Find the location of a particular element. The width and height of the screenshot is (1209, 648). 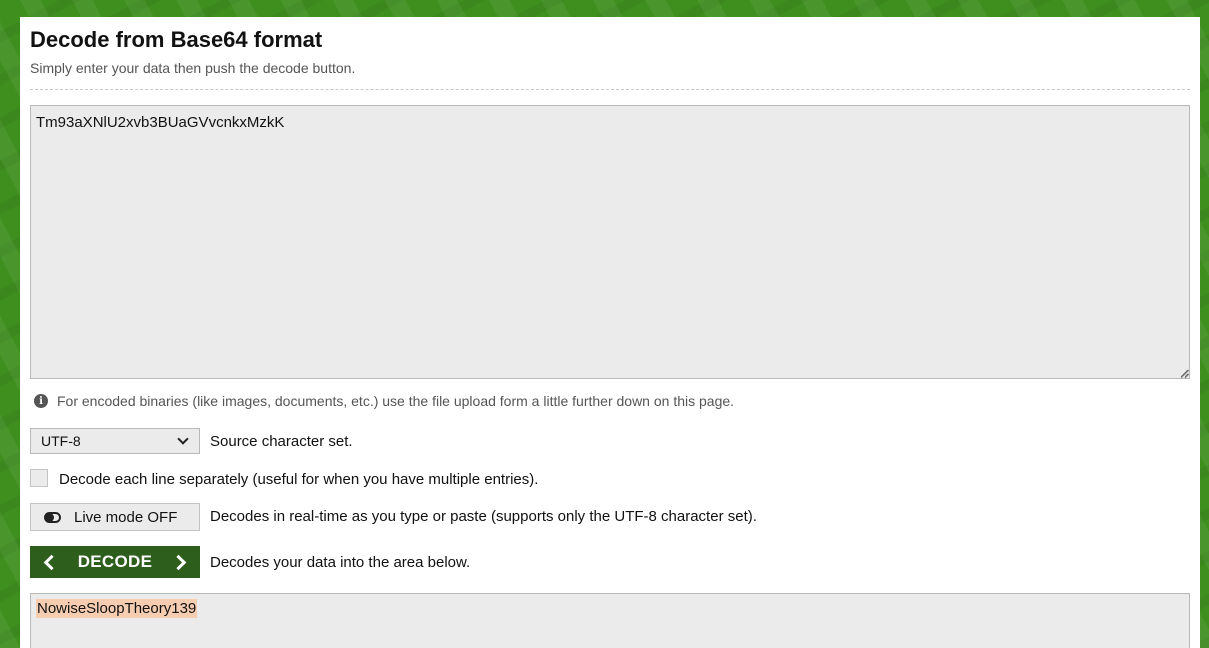

chevron-right-icon is located at coordinates (178, 562).